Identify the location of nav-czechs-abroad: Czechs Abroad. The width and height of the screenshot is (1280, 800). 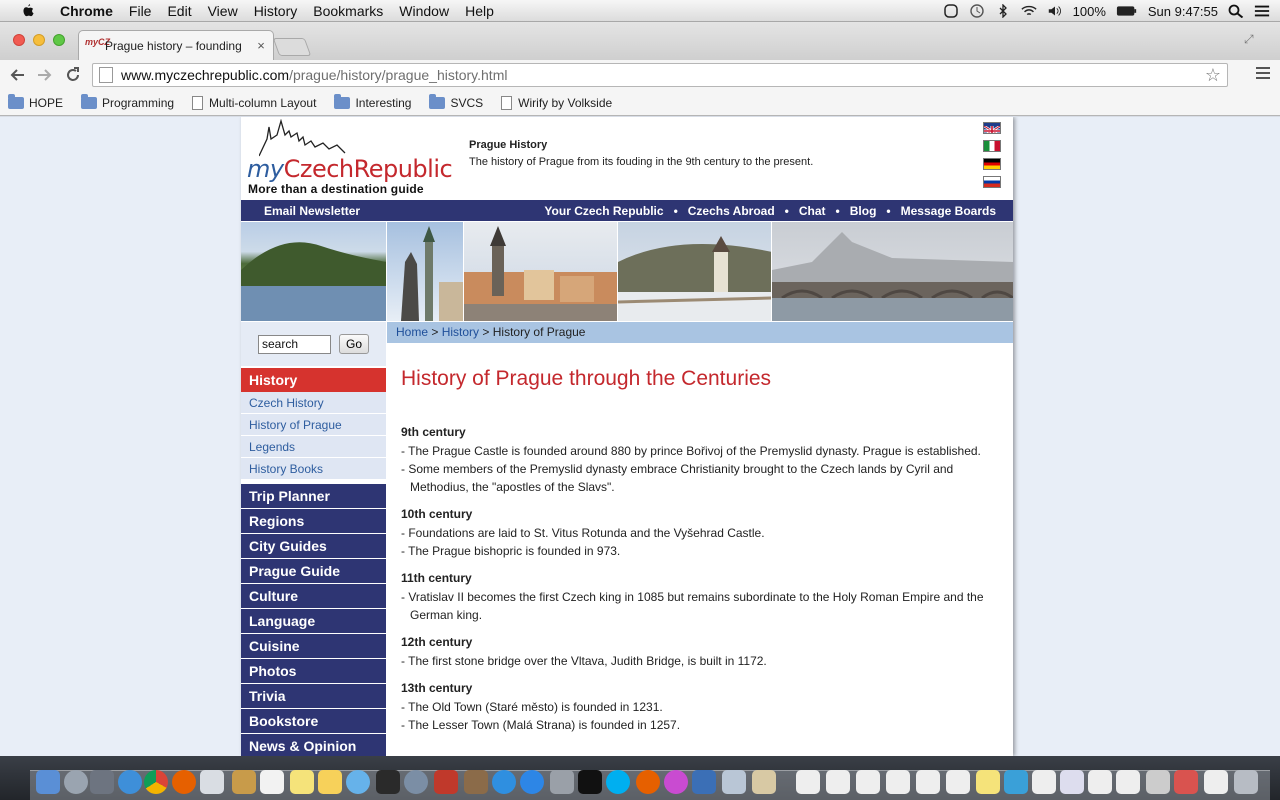
(731, 211).